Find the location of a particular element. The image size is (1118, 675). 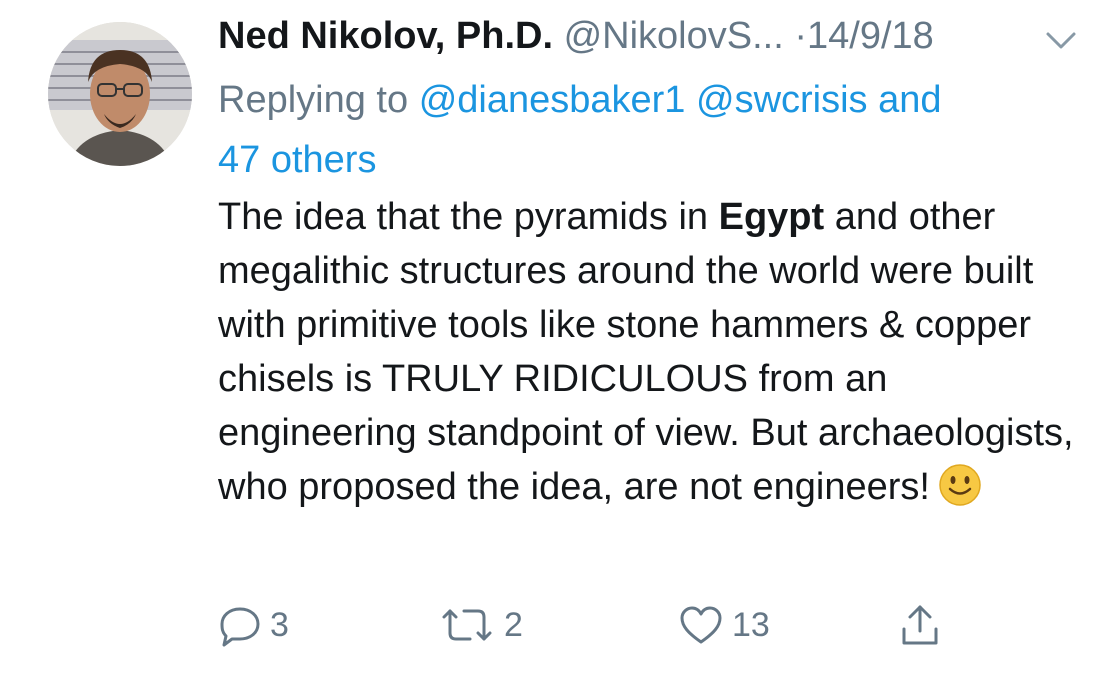

mention-swcrisis: @swcrisis is located at coordinates (782, 100).